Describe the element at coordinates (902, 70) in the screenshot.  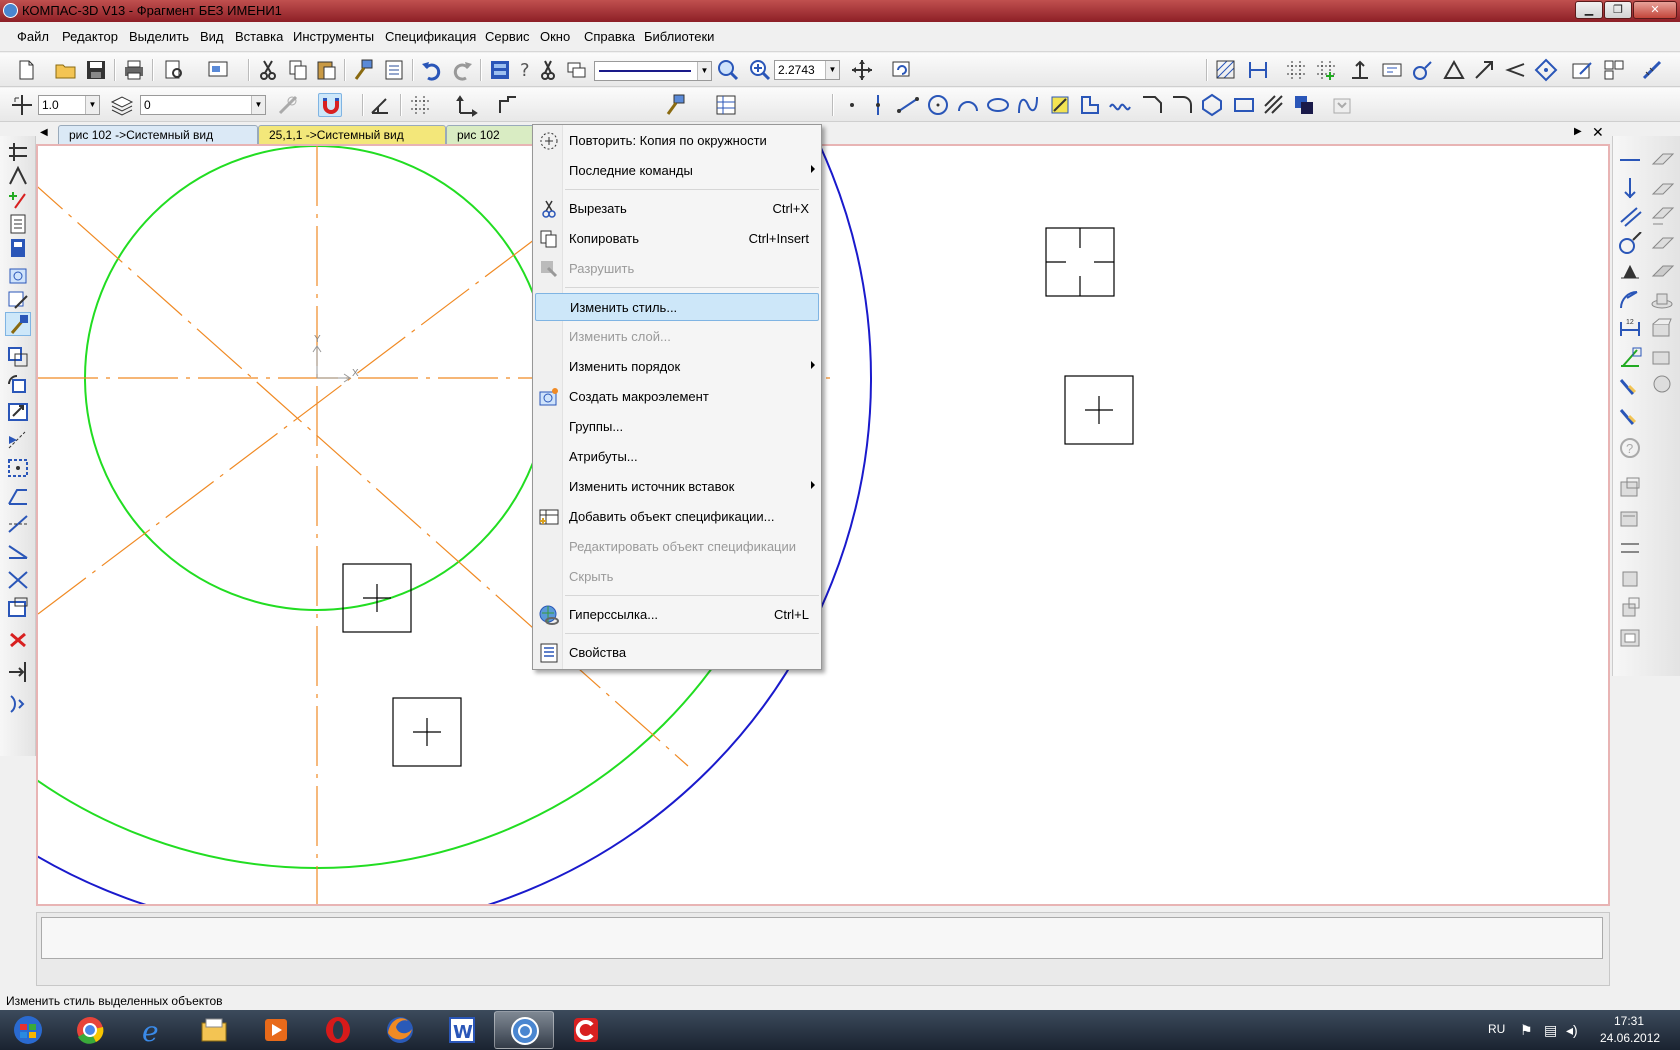
I see `refresh-icon` at that location.